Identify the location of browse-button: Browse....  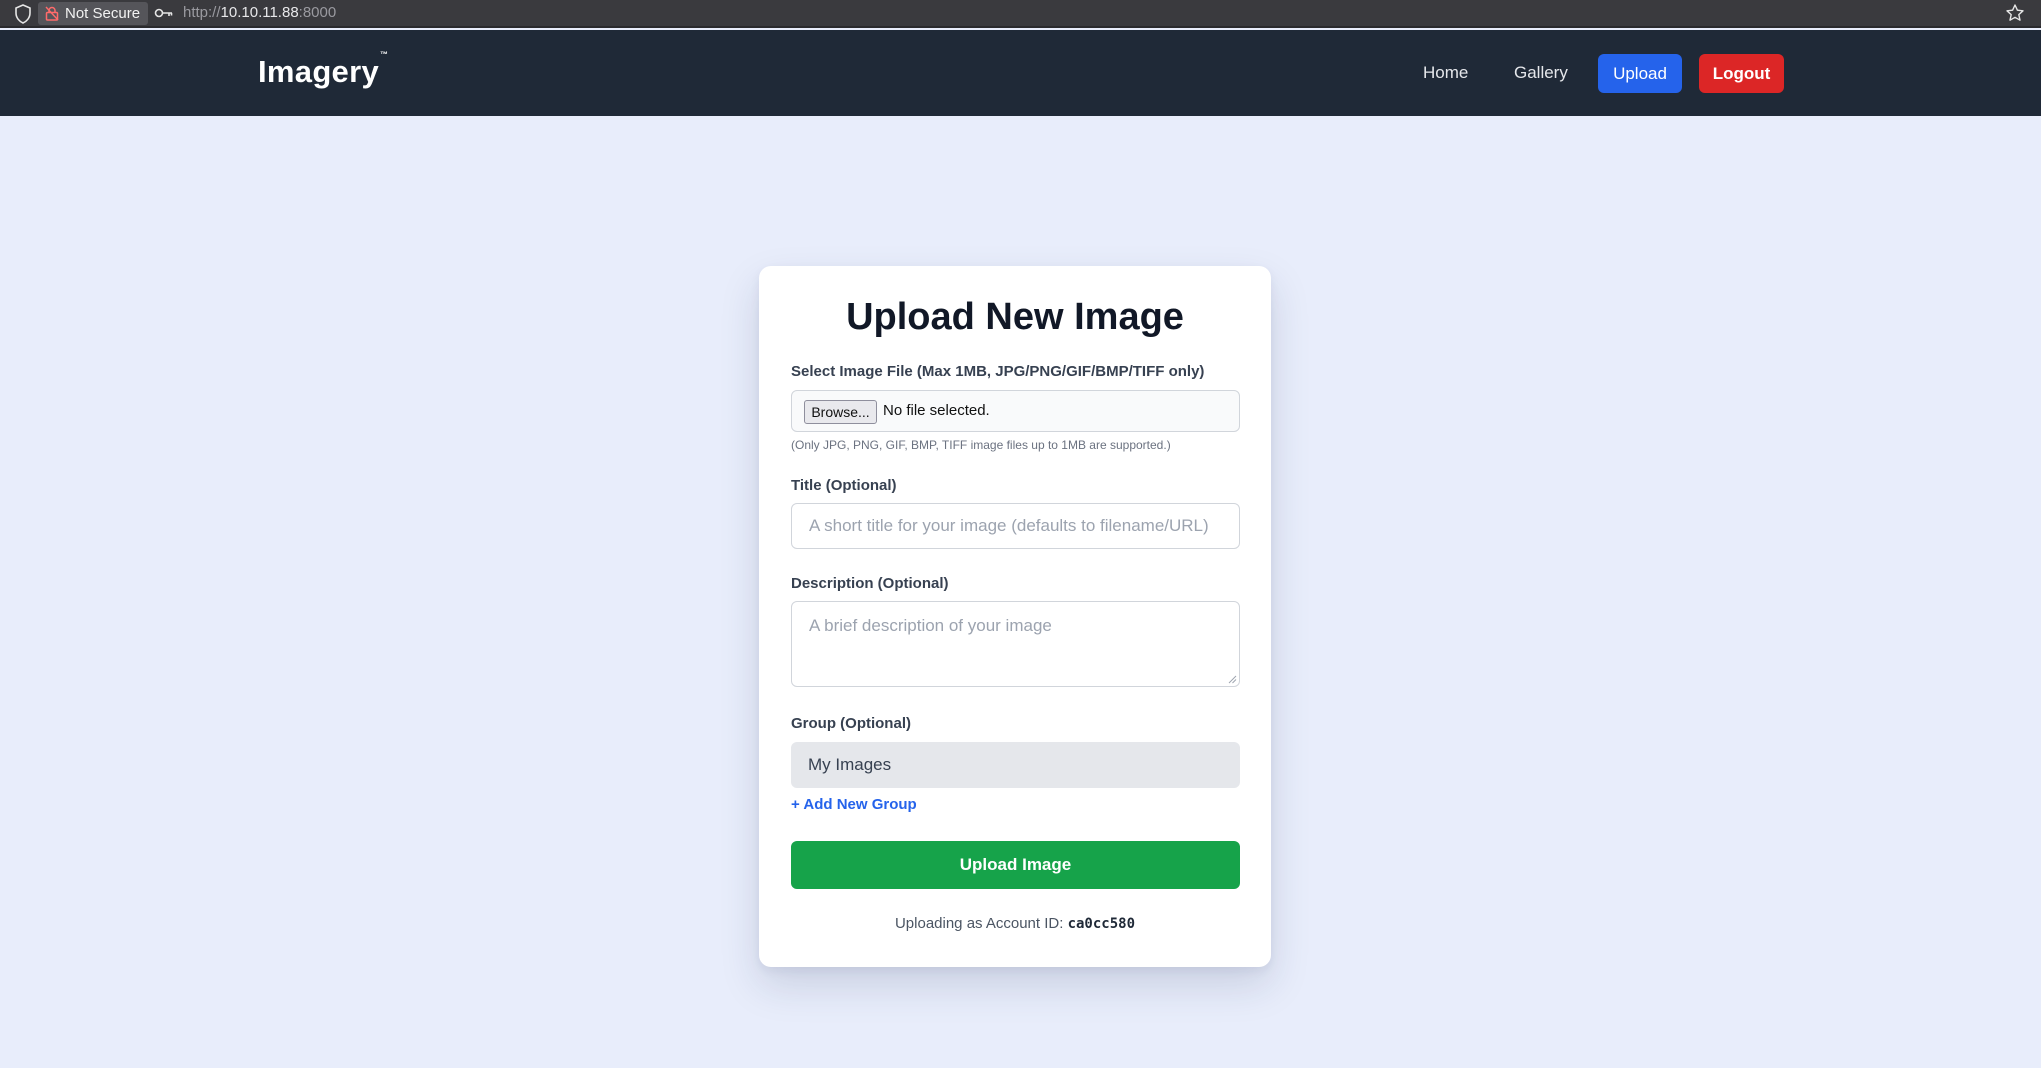
(840, 412).